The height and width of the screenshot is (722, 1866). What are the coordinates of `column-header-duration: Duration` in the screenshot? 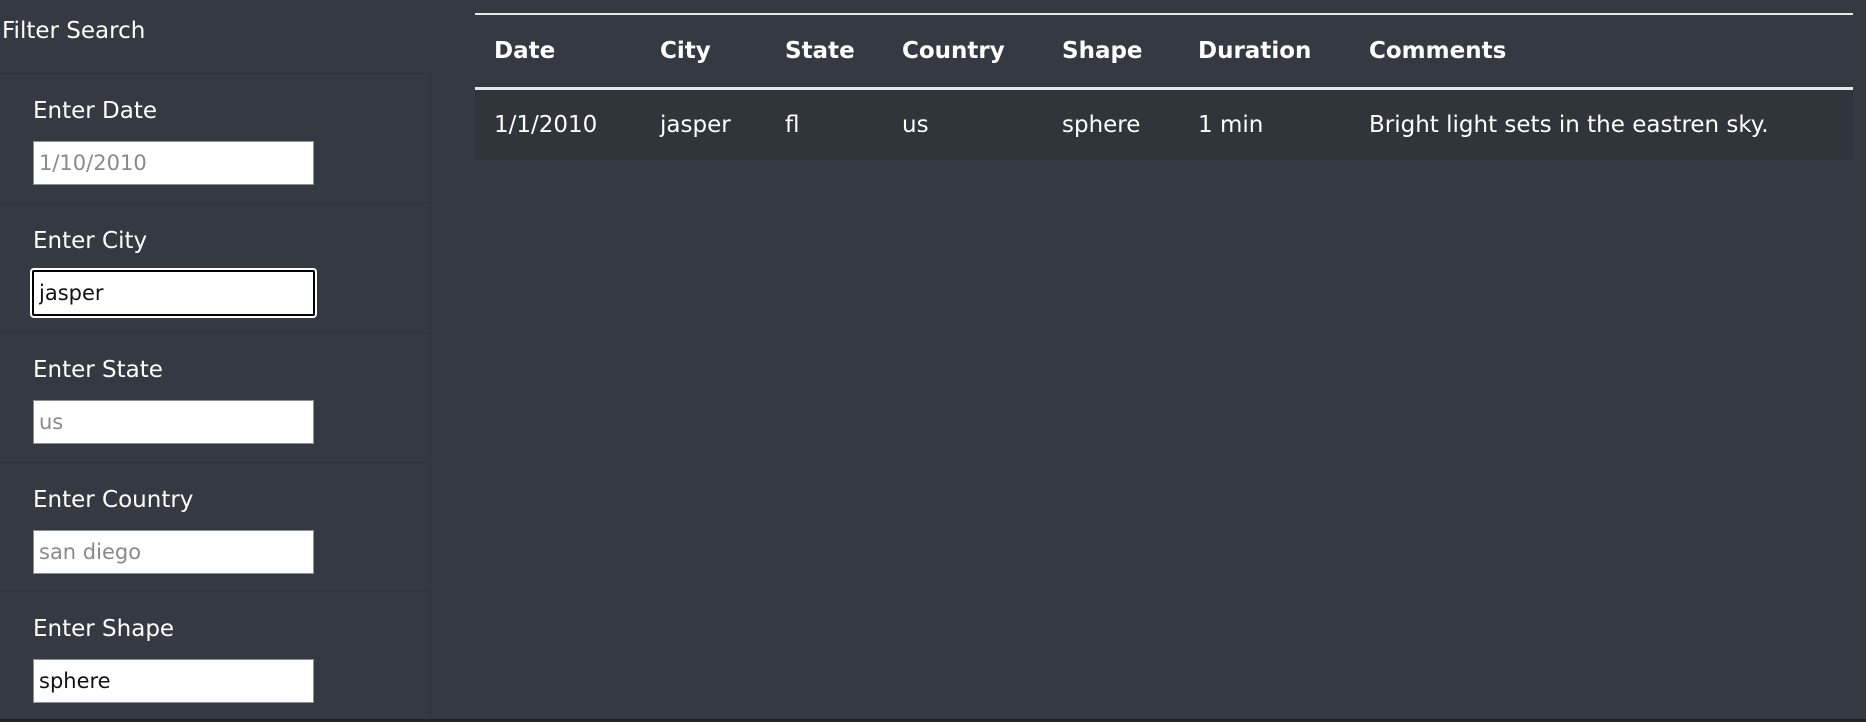 It's located at (1255, 50).